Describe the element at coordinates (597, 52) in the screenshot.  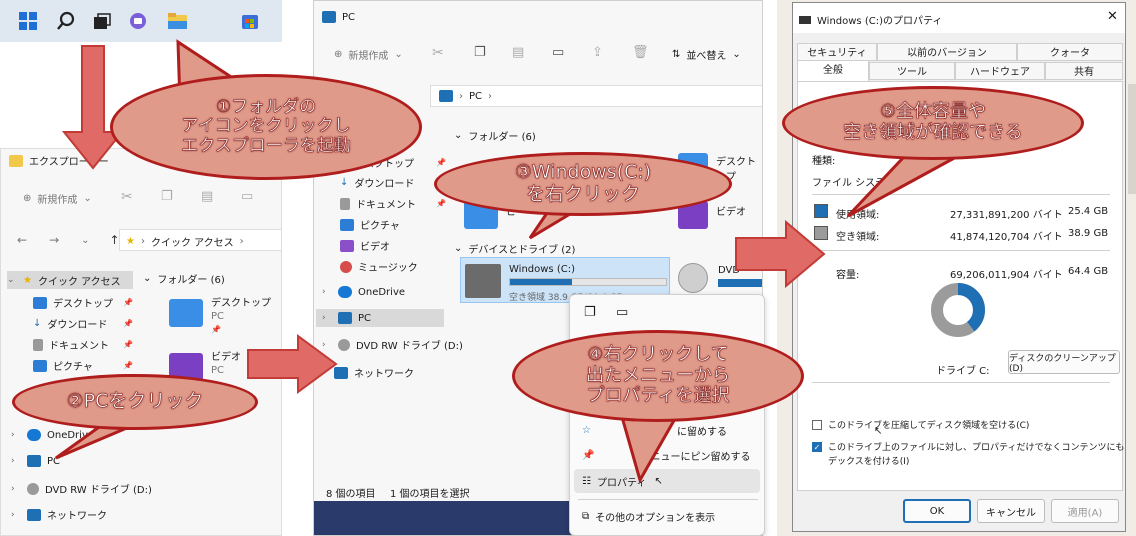
I see `share-icon: ⇪` at that location.